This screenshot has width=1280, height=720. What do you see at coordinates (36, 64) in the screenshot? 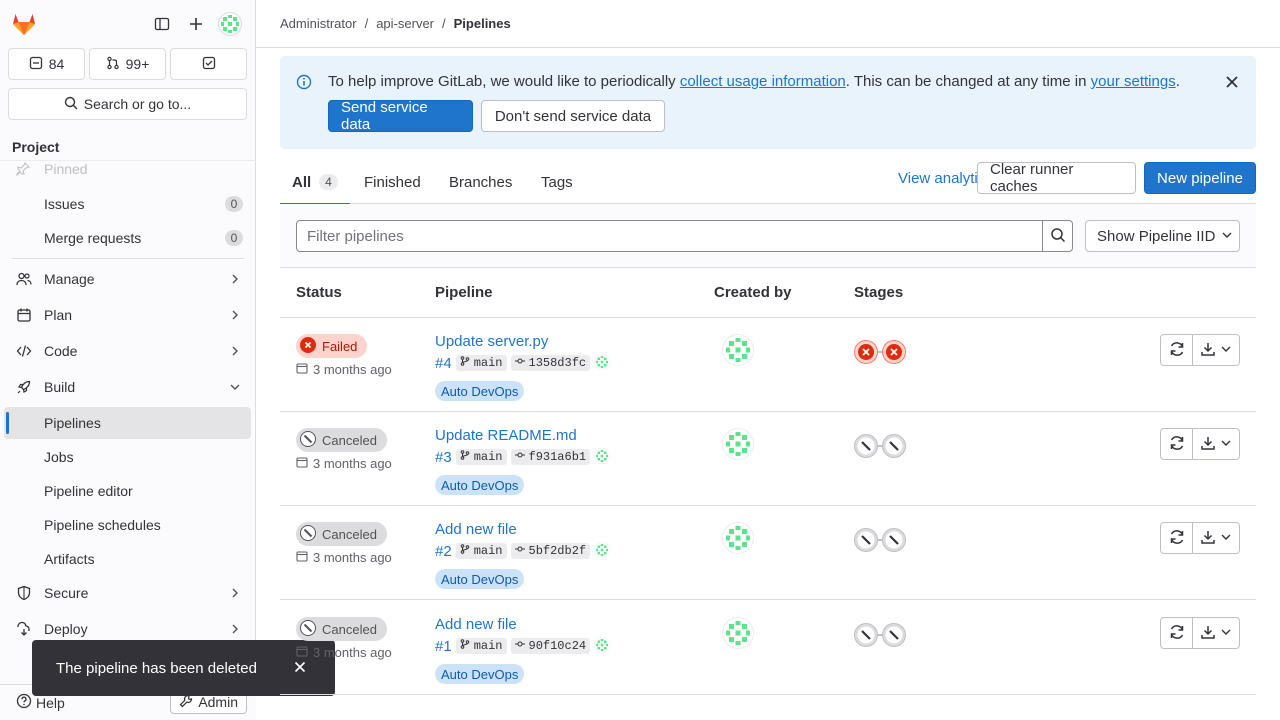
I see `issues-icon` at bounding box center [36, 64].